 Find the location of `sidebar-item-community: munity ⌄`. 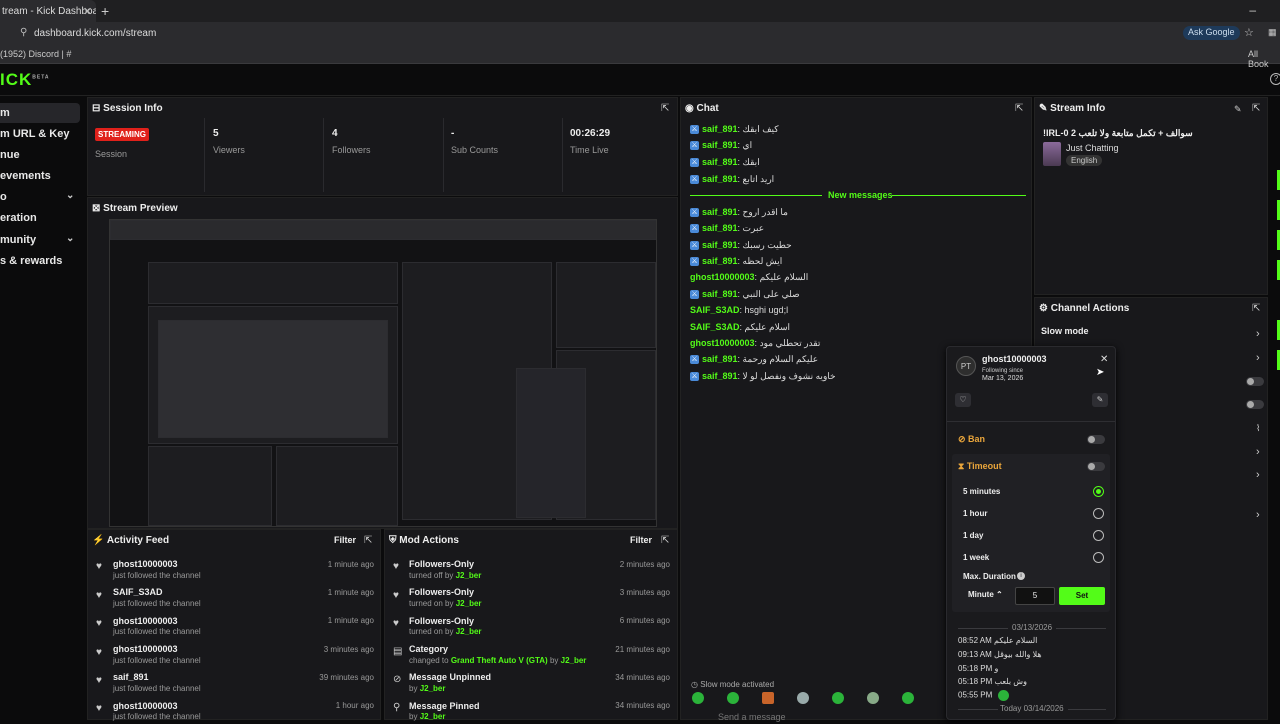

sidebar-item-community: munity ⌄ is located at coordinates (40, 240).